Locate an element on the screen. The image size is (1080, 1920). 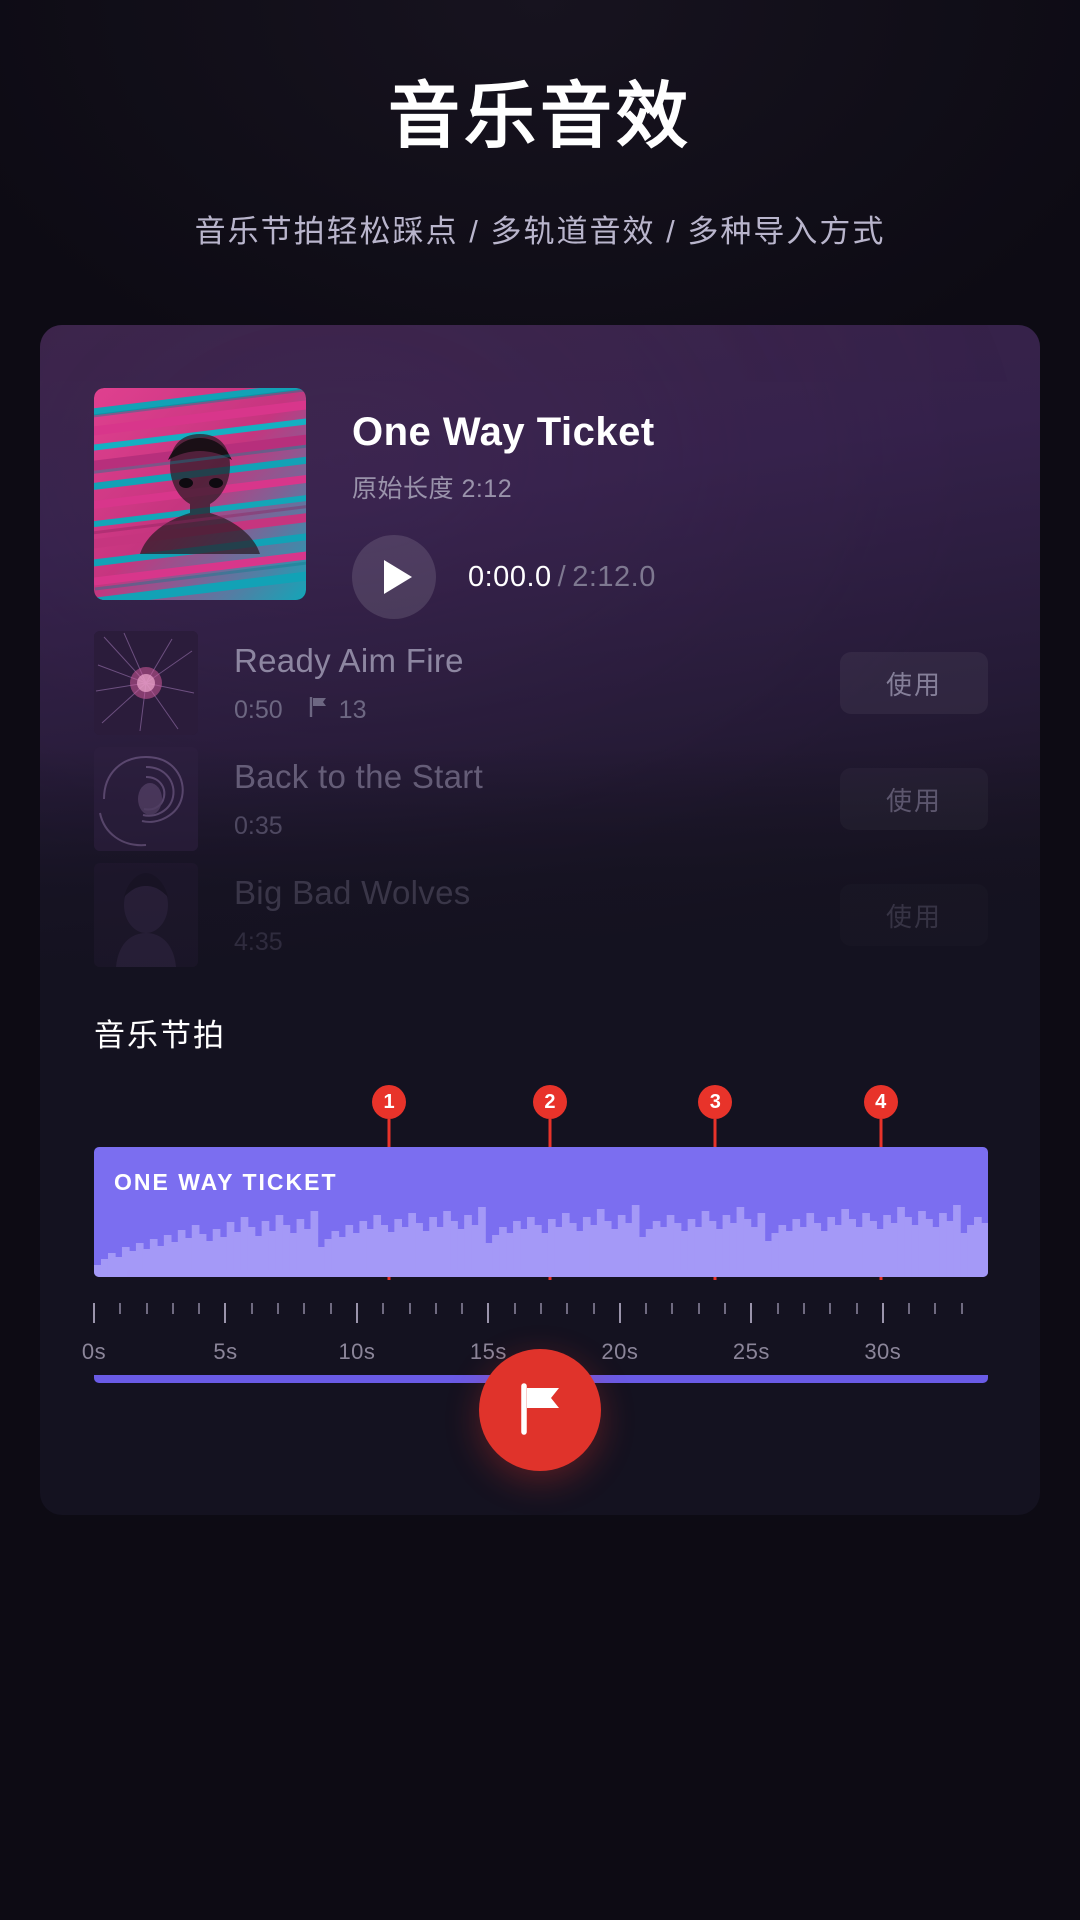
track-beat-count: 13 is located at coordinates (352, 709).